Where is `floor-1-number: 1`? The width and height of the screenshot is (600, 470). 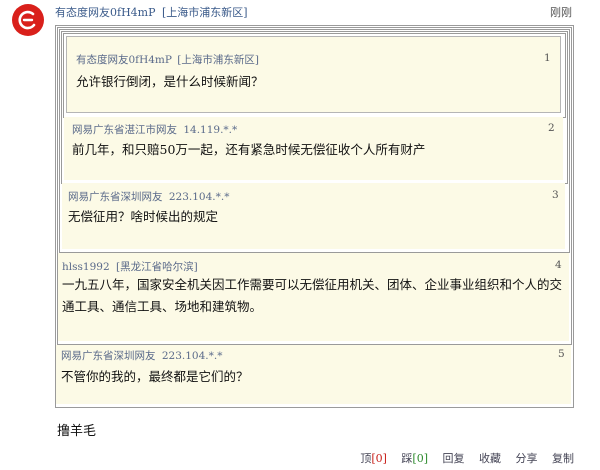
floor-1-number: 1 is located at coordinates (547, 58).